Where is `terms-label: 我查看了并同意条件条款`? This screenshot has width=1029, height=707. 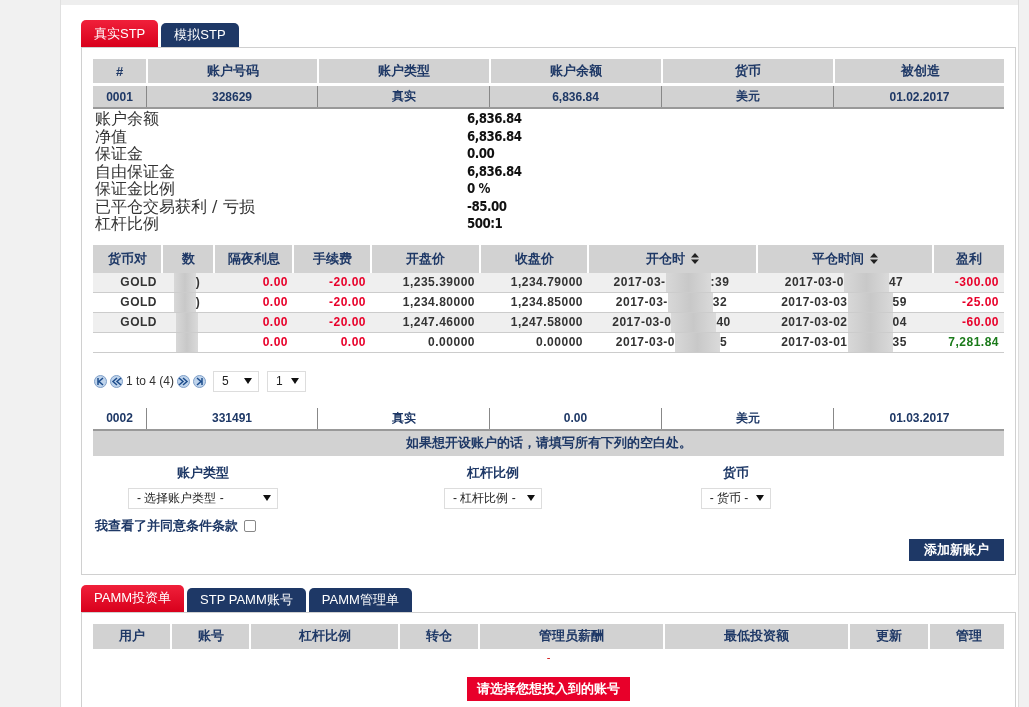 terms-label: 我查看了并同意条件条款 is located at coordinates (166, 525).